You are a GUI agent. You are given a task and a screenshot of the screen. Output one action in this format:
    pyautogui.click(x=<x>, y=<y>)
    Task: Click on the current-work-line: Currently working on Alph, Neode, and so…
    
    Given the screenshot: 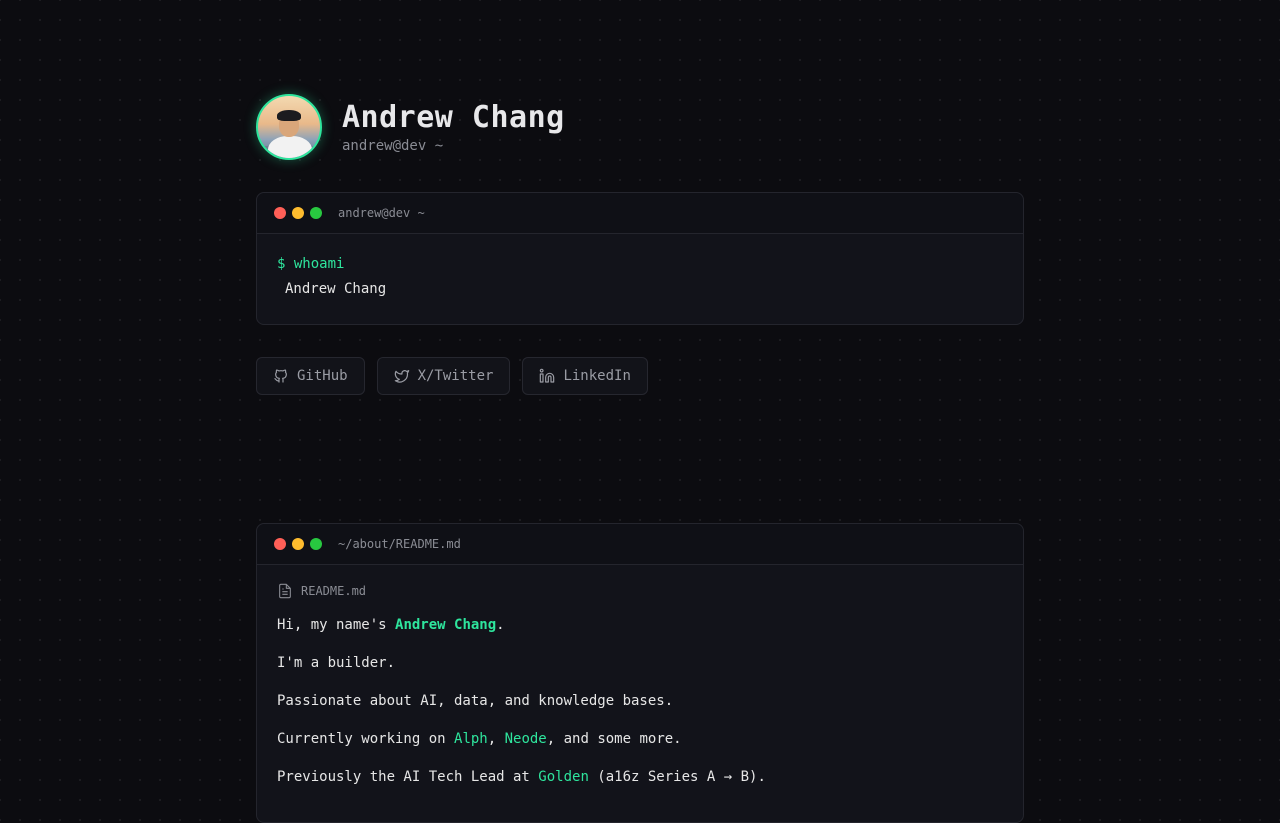 What is the action you would take?
    pyautogui.click(x=640, y=739)
    